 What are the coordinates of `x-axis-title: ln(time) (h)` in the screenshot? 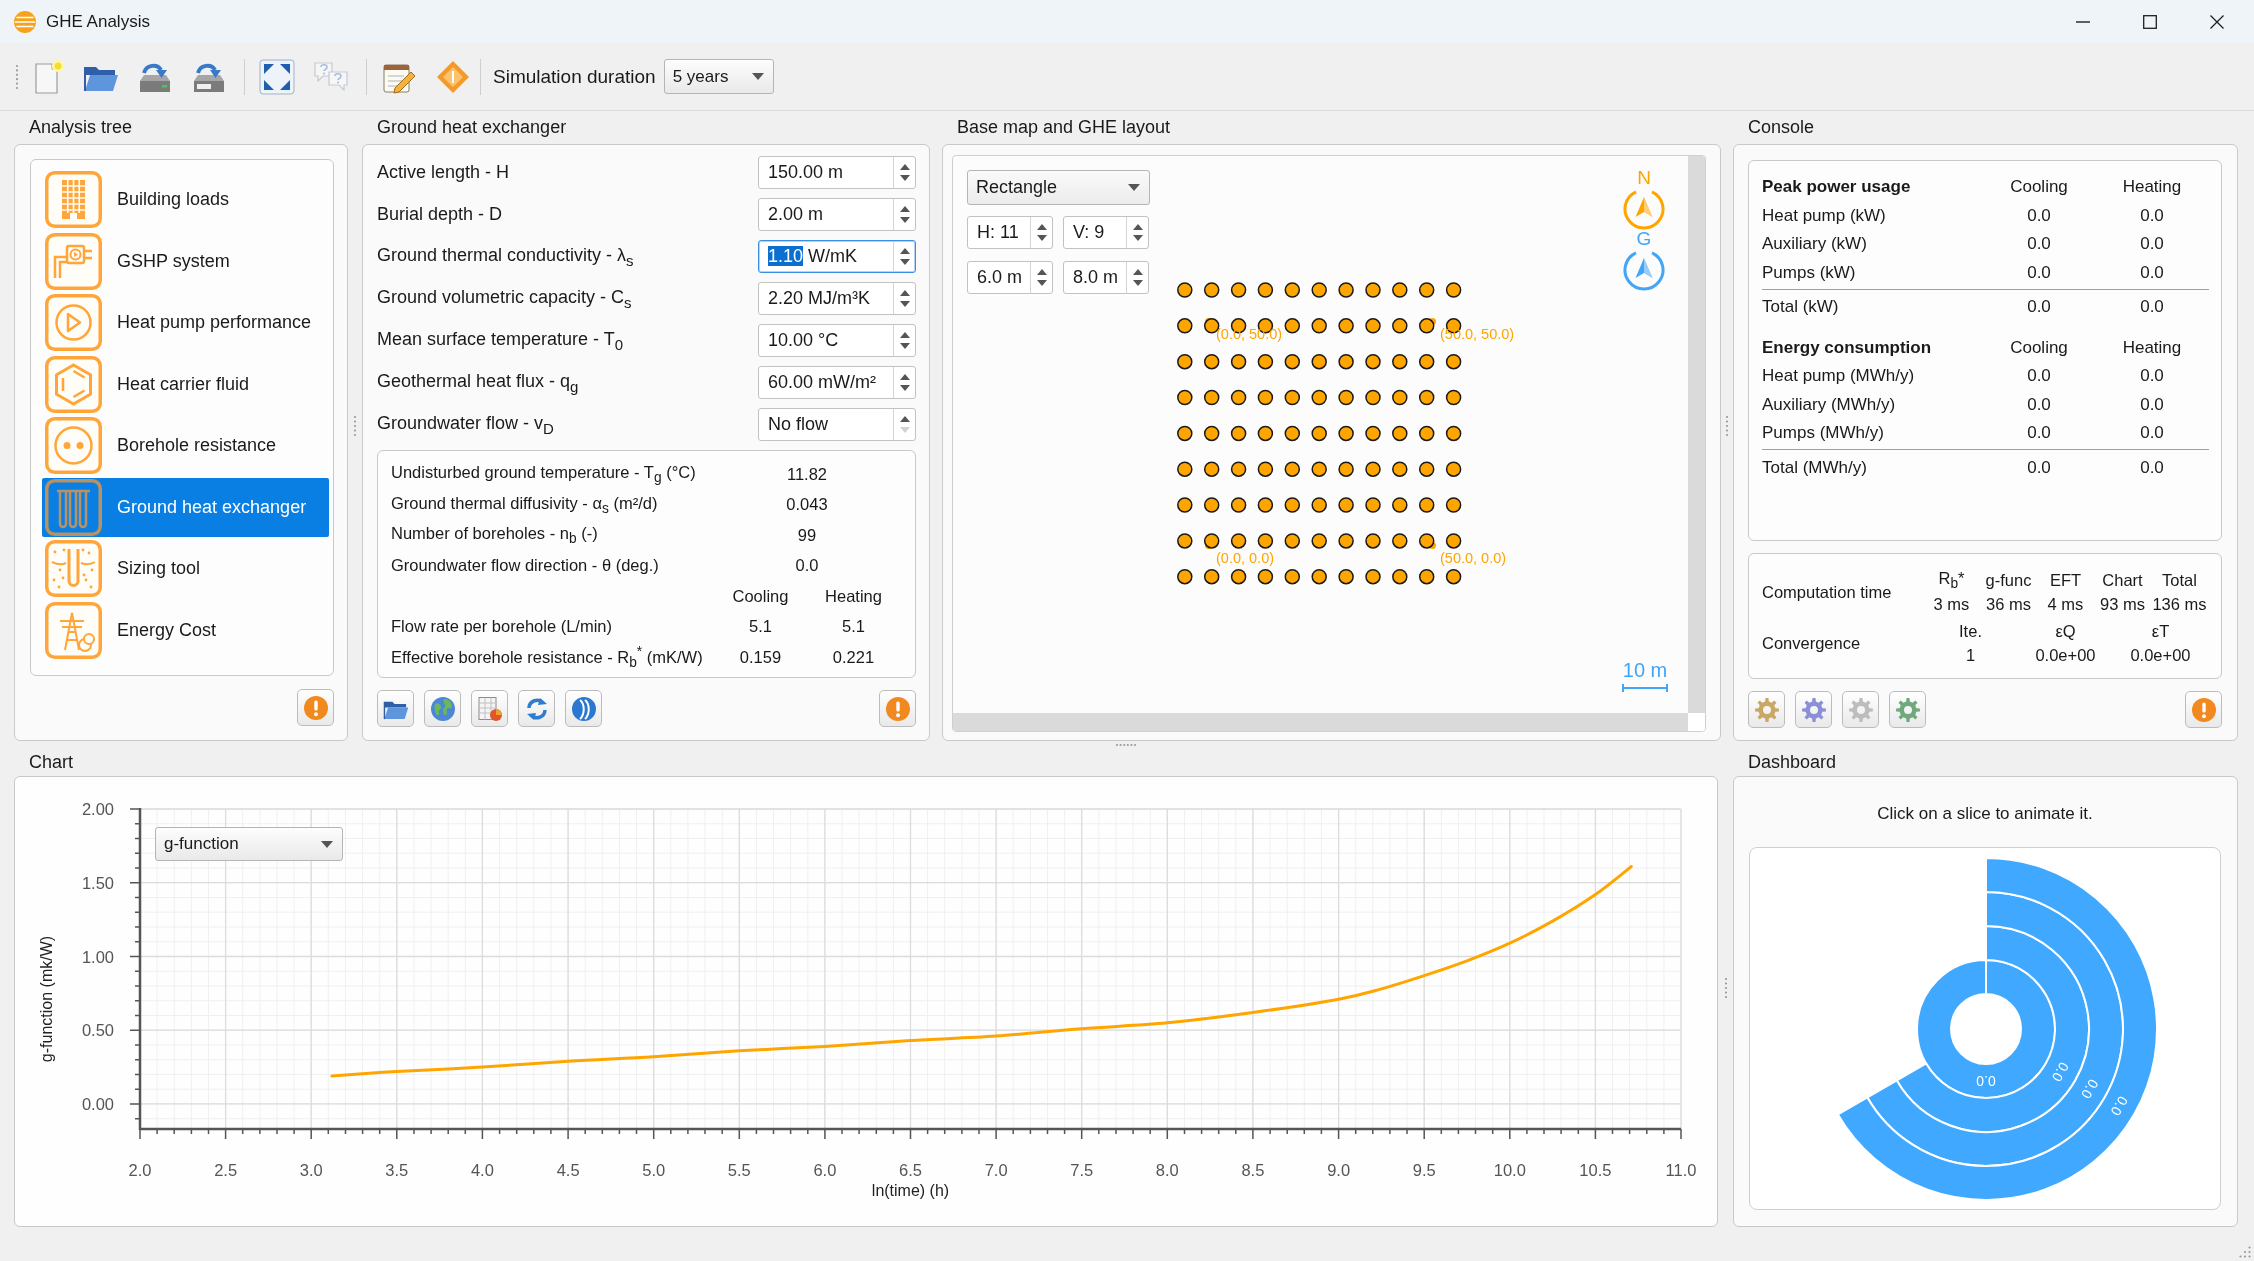 It's located at (910, 1190).